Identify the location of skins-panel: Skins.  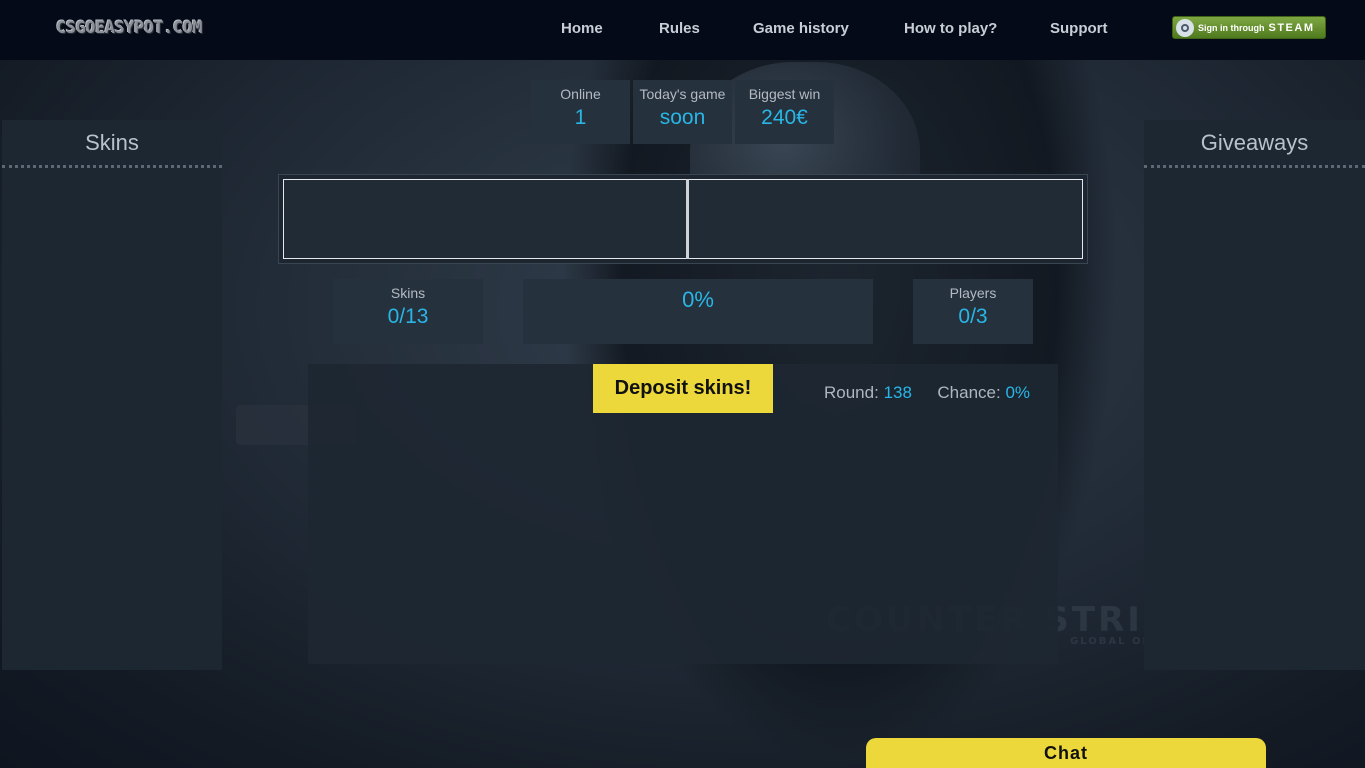
(112, 395).